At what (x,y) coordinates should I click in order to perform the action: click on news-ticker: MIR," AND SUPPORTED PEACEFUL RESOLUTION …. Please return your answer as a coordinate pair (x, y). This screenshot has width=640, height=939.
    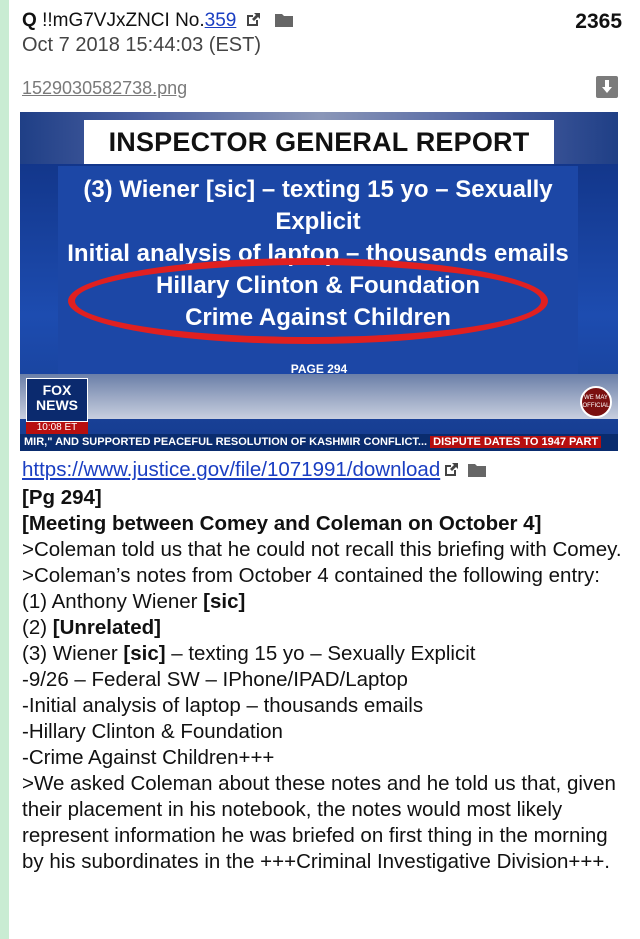
    Looking at the image, I should click on (319, 442).